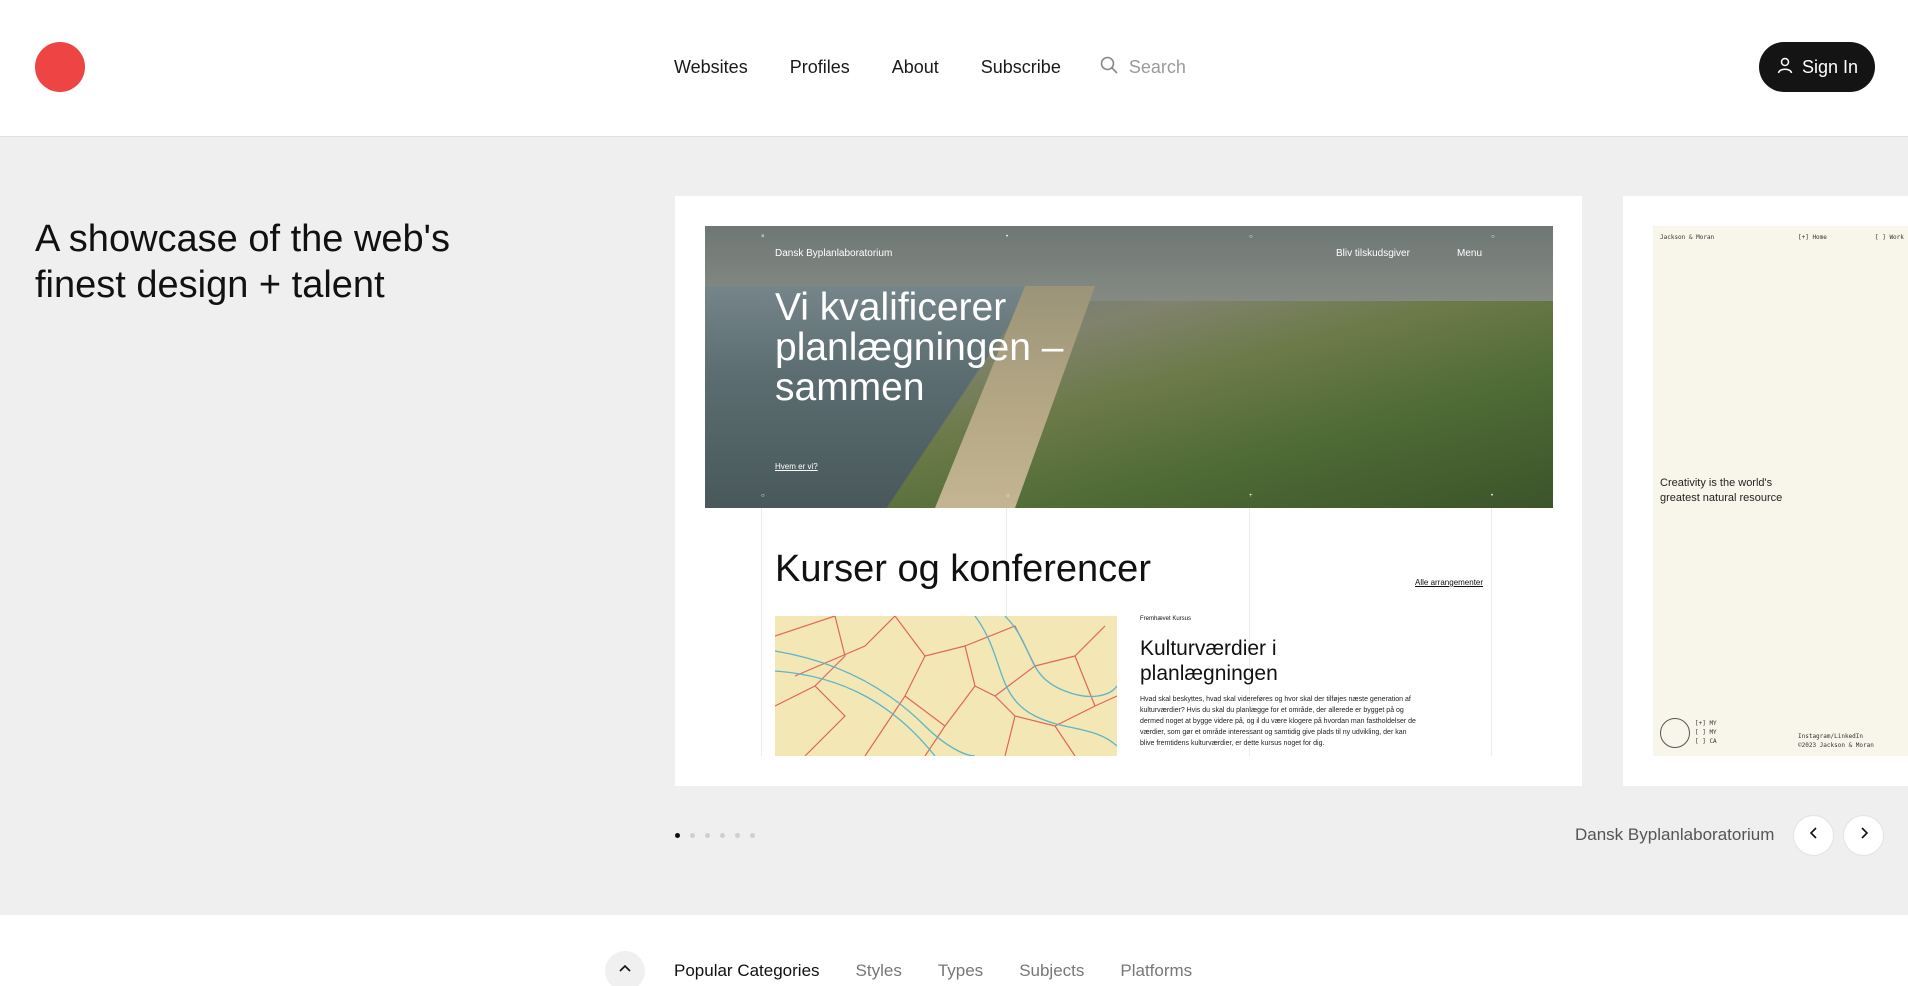 This screenshot has width=1908, height=986. What do you see at coordinates (1156, 971) in the screenshot?
I see `tab-platforms: Platforms` at bounding box center [1156, 971].